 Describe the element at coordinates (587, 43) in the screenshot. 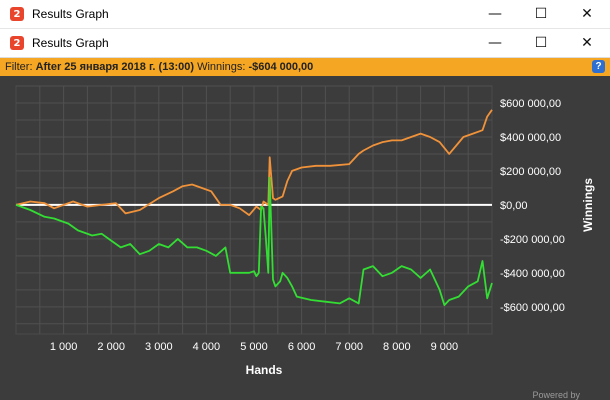

I see `panel-close-button: ✕` at that location.